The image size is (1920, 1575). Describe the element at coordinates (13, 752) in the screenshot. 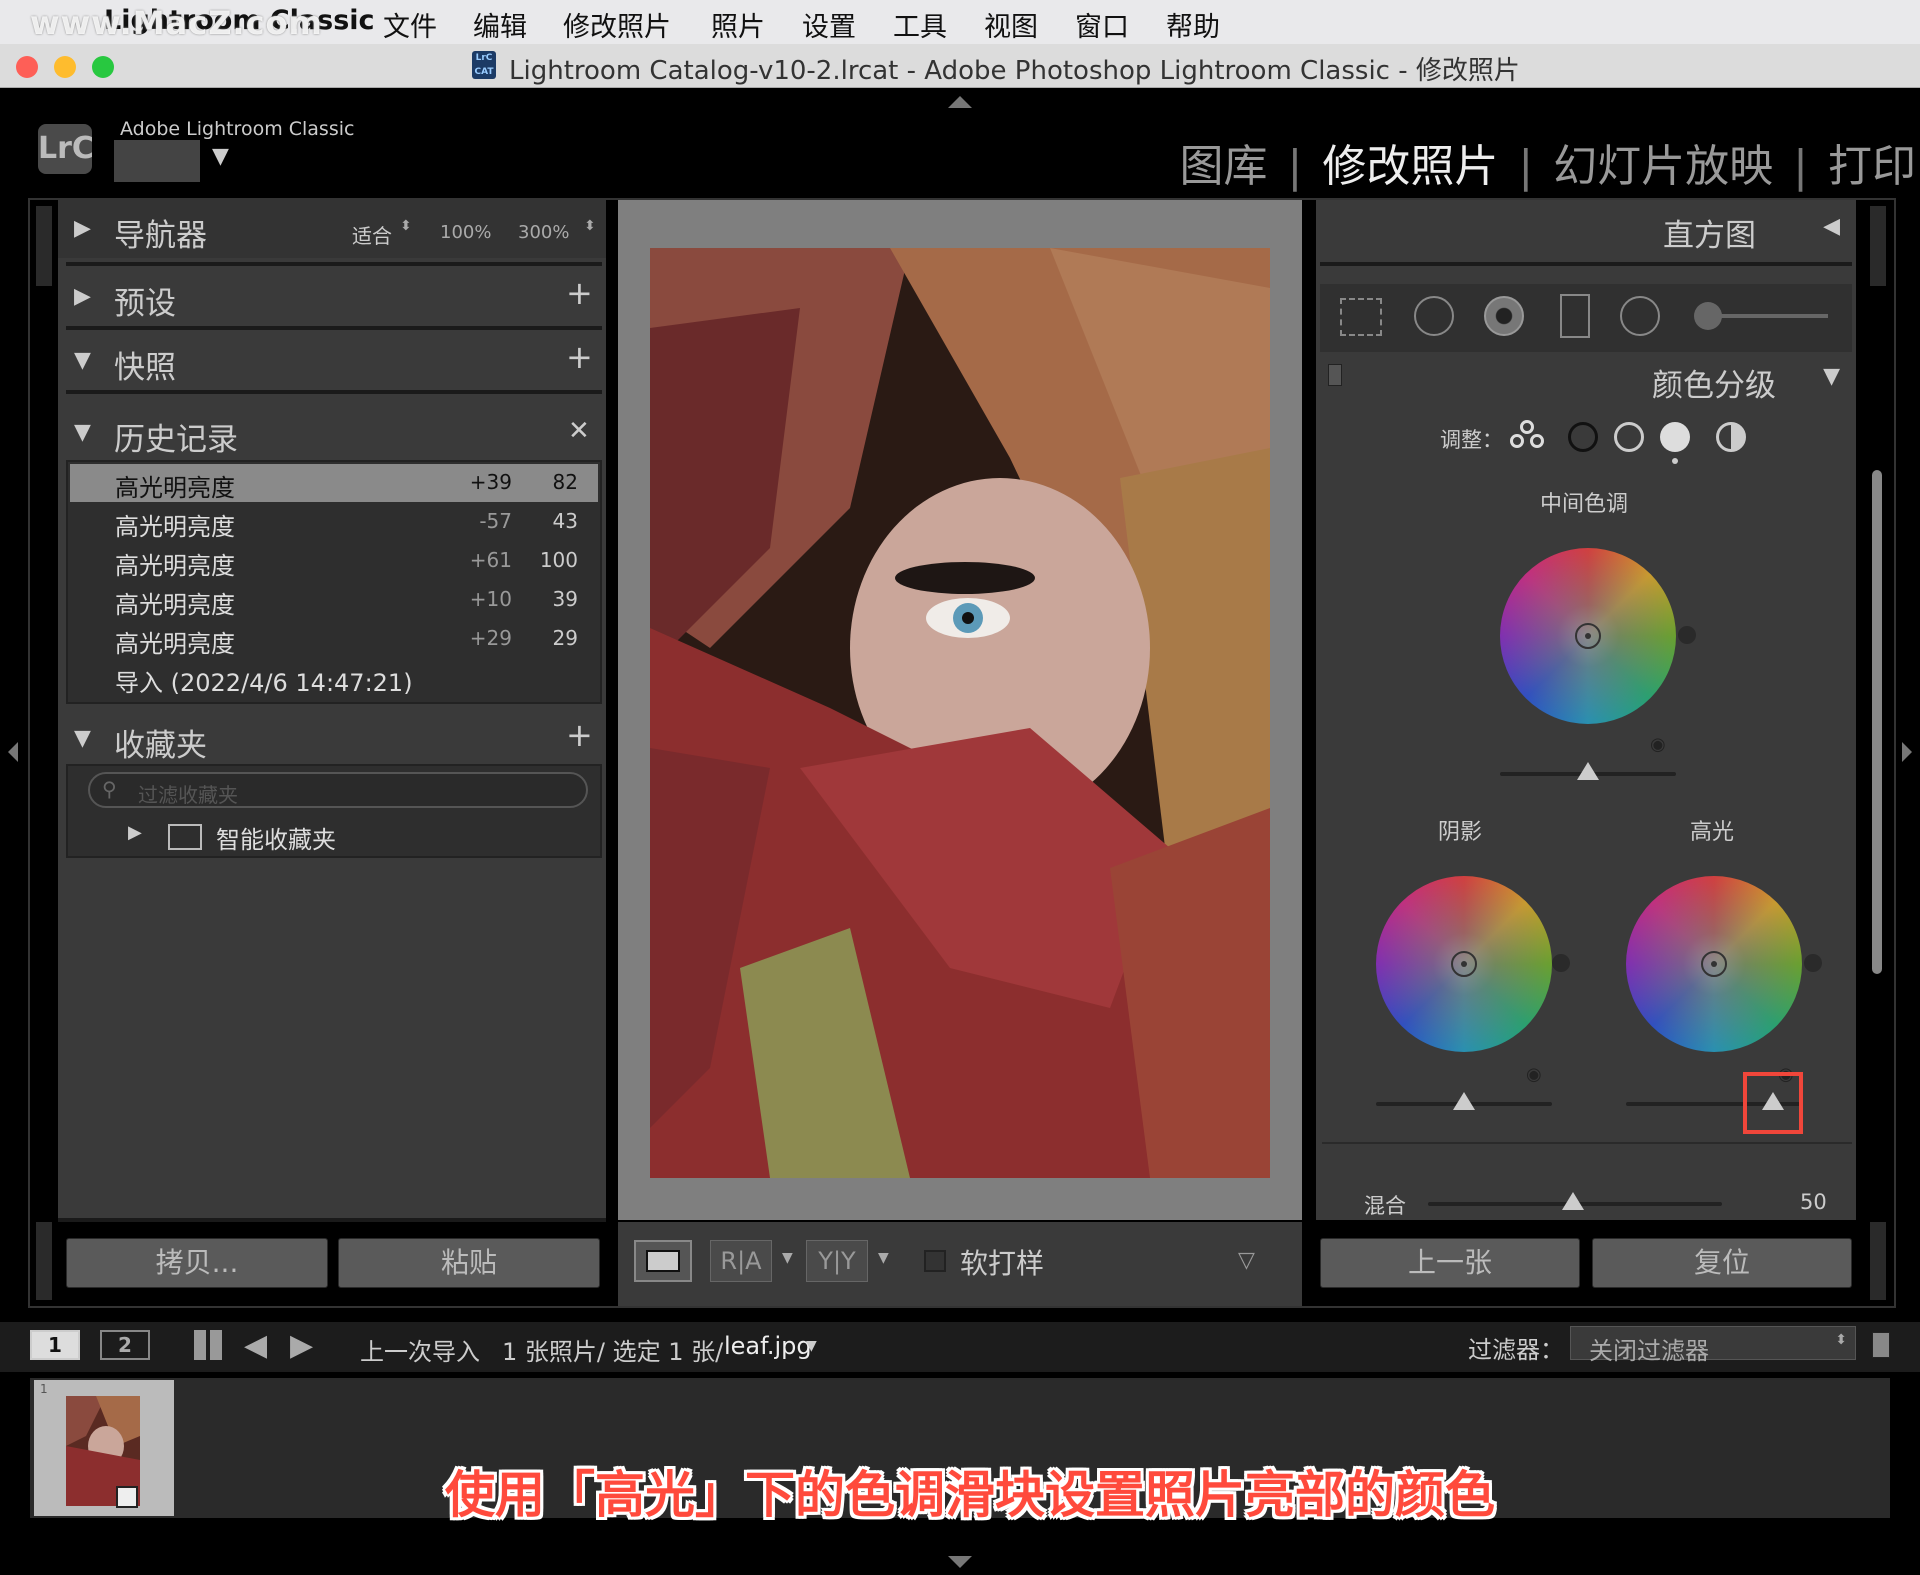

I see `left-panel-toggle-icon` at that location.